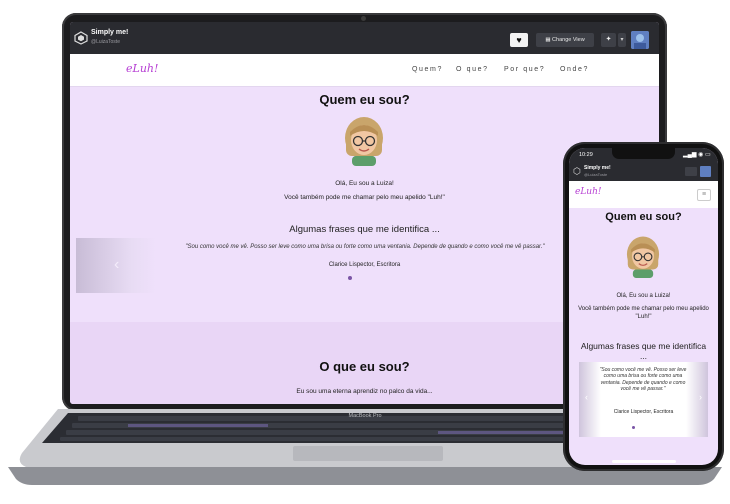  Describe the element at coordinates (643, 296) in the screenshot. I see `phone-greeting: Olá, Eu sou a Luiza!` at that location.